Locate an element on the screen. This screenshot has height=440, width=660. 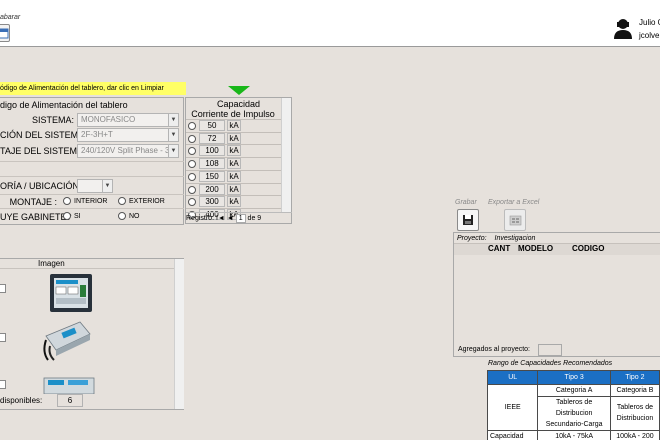
save-button is located at coordinates (468, 220).